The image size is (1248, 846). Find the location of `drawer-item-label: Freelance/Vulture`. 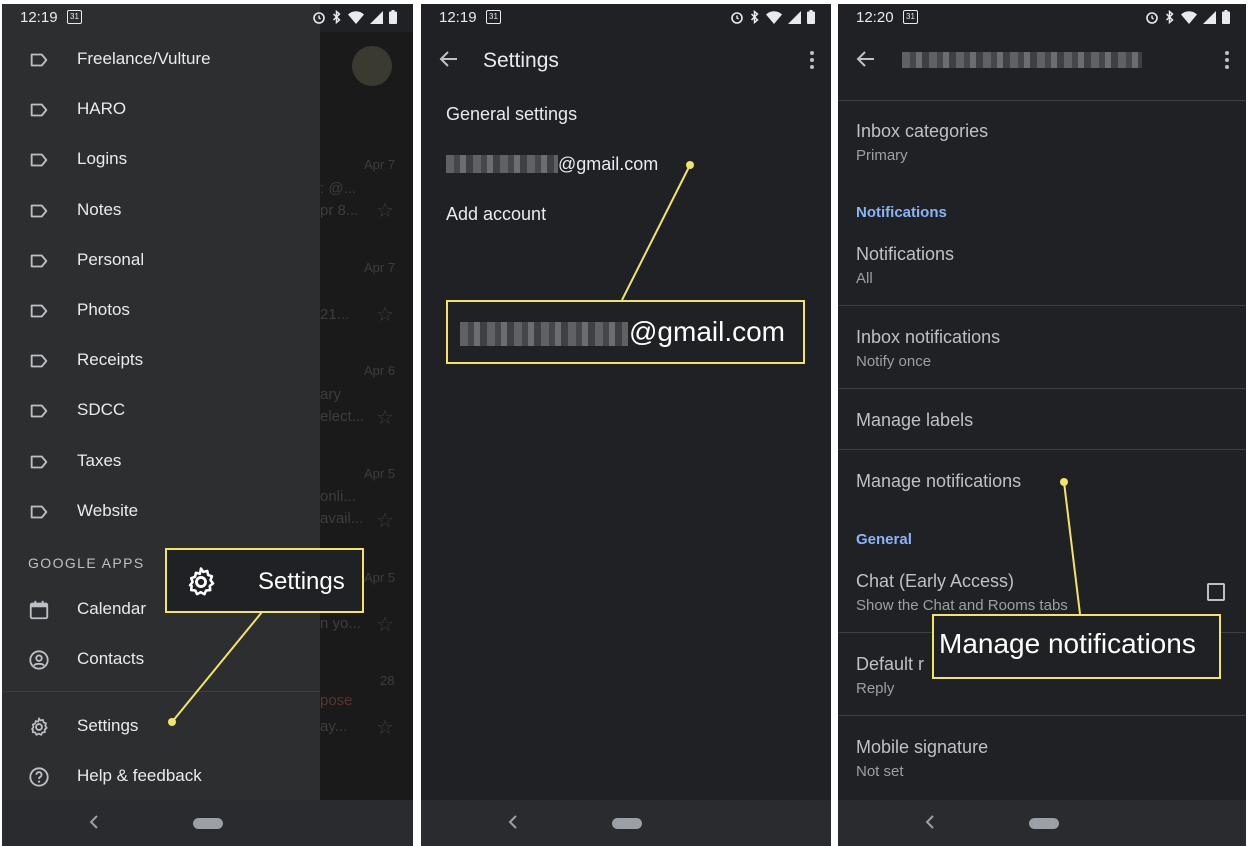

drawer-item-label: Freelance/Vulture is located at coordinates (144, 58).